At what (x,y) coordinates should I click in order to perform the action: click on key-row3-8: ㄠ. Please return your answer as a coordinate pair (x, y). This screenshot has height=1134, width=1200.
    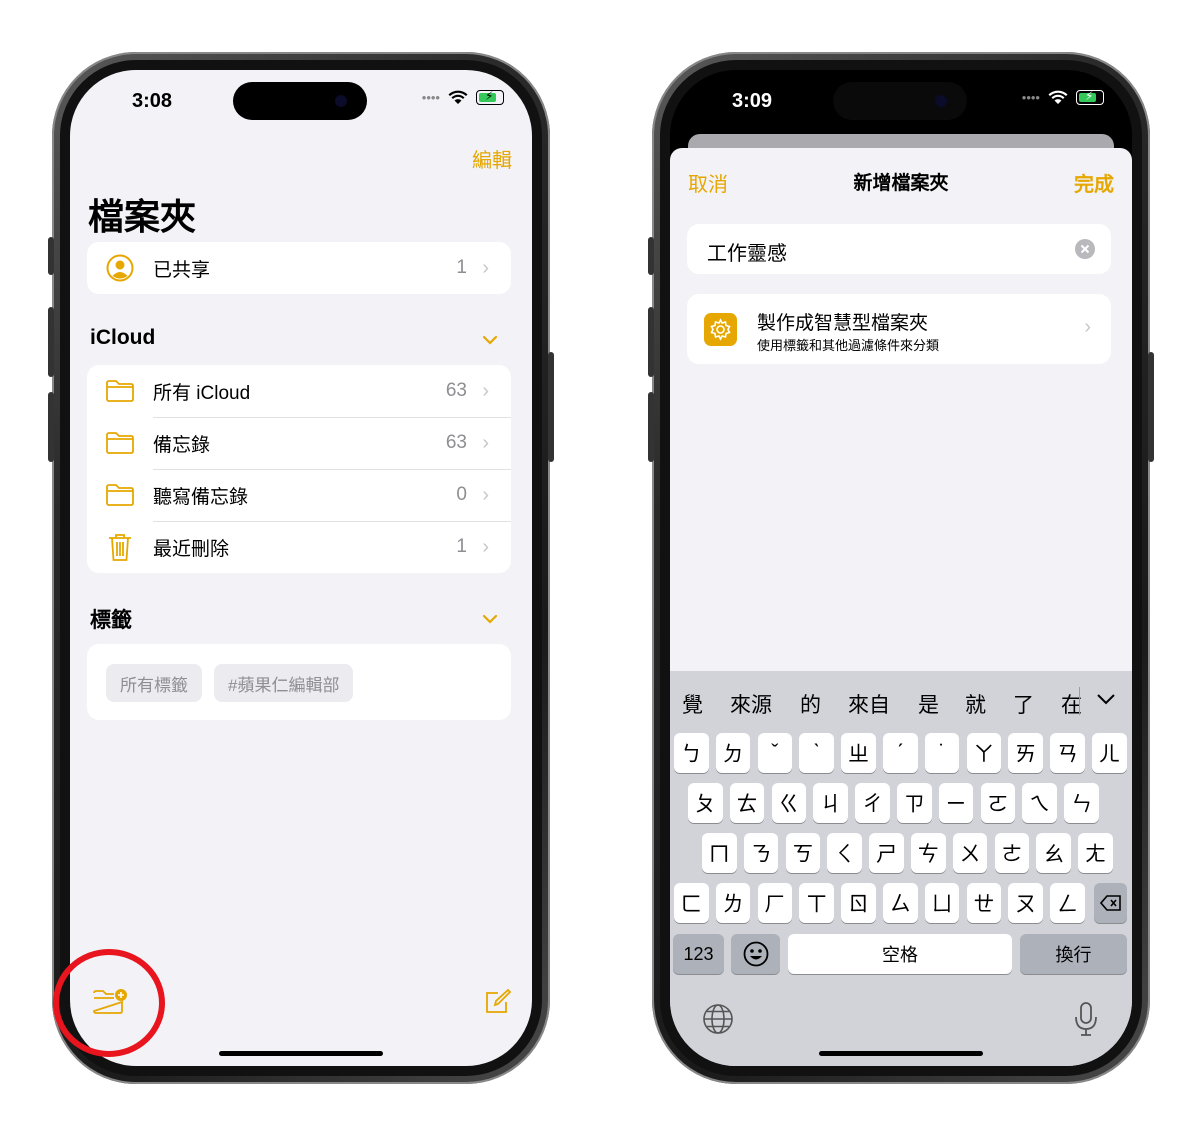
    Looking at the image, I should click on (1053, 853).